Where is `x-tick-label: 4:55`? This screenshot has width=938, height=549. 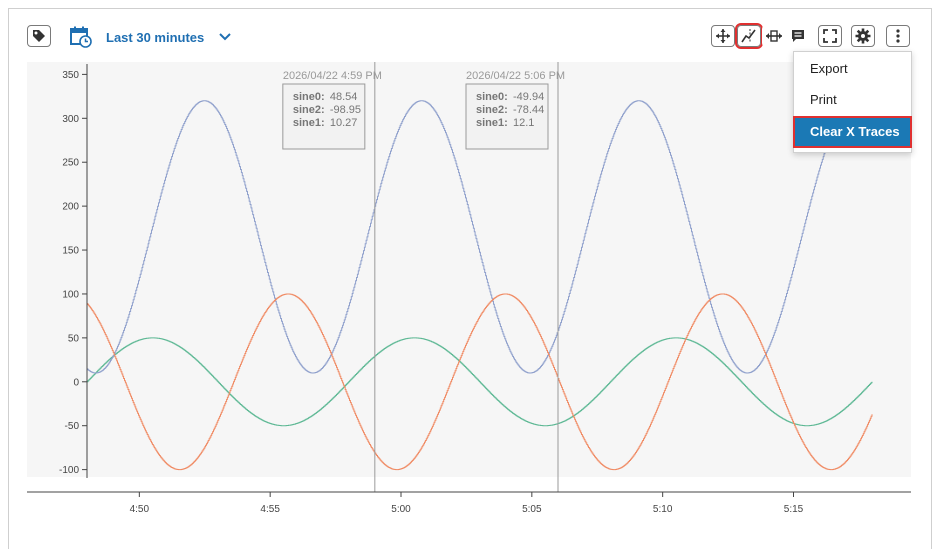 x-tick-label: 4:55 is located at coordinates (270, 509).